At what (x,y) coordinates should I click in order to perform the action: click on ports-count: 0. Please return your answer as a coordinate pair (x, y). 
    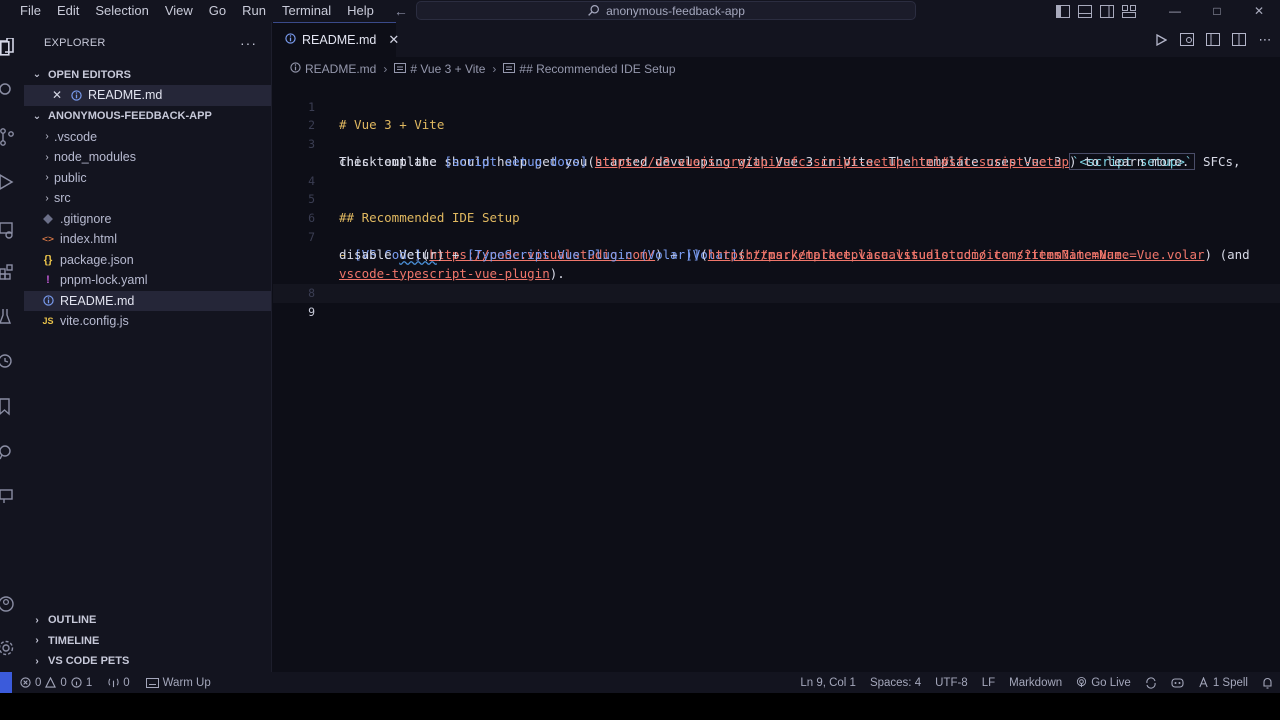
    Looking at the image, I should click on (126, 682).